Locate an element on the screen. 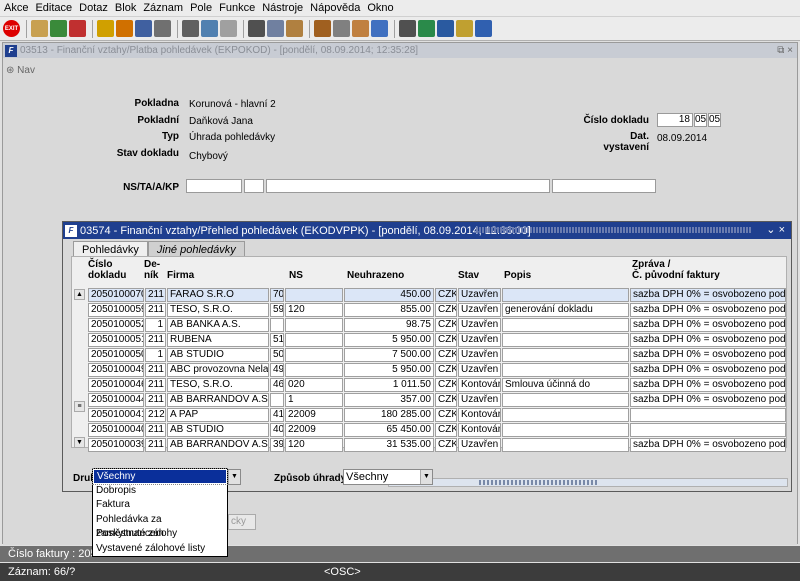  cell-ic is located at coordinates (277, 325).